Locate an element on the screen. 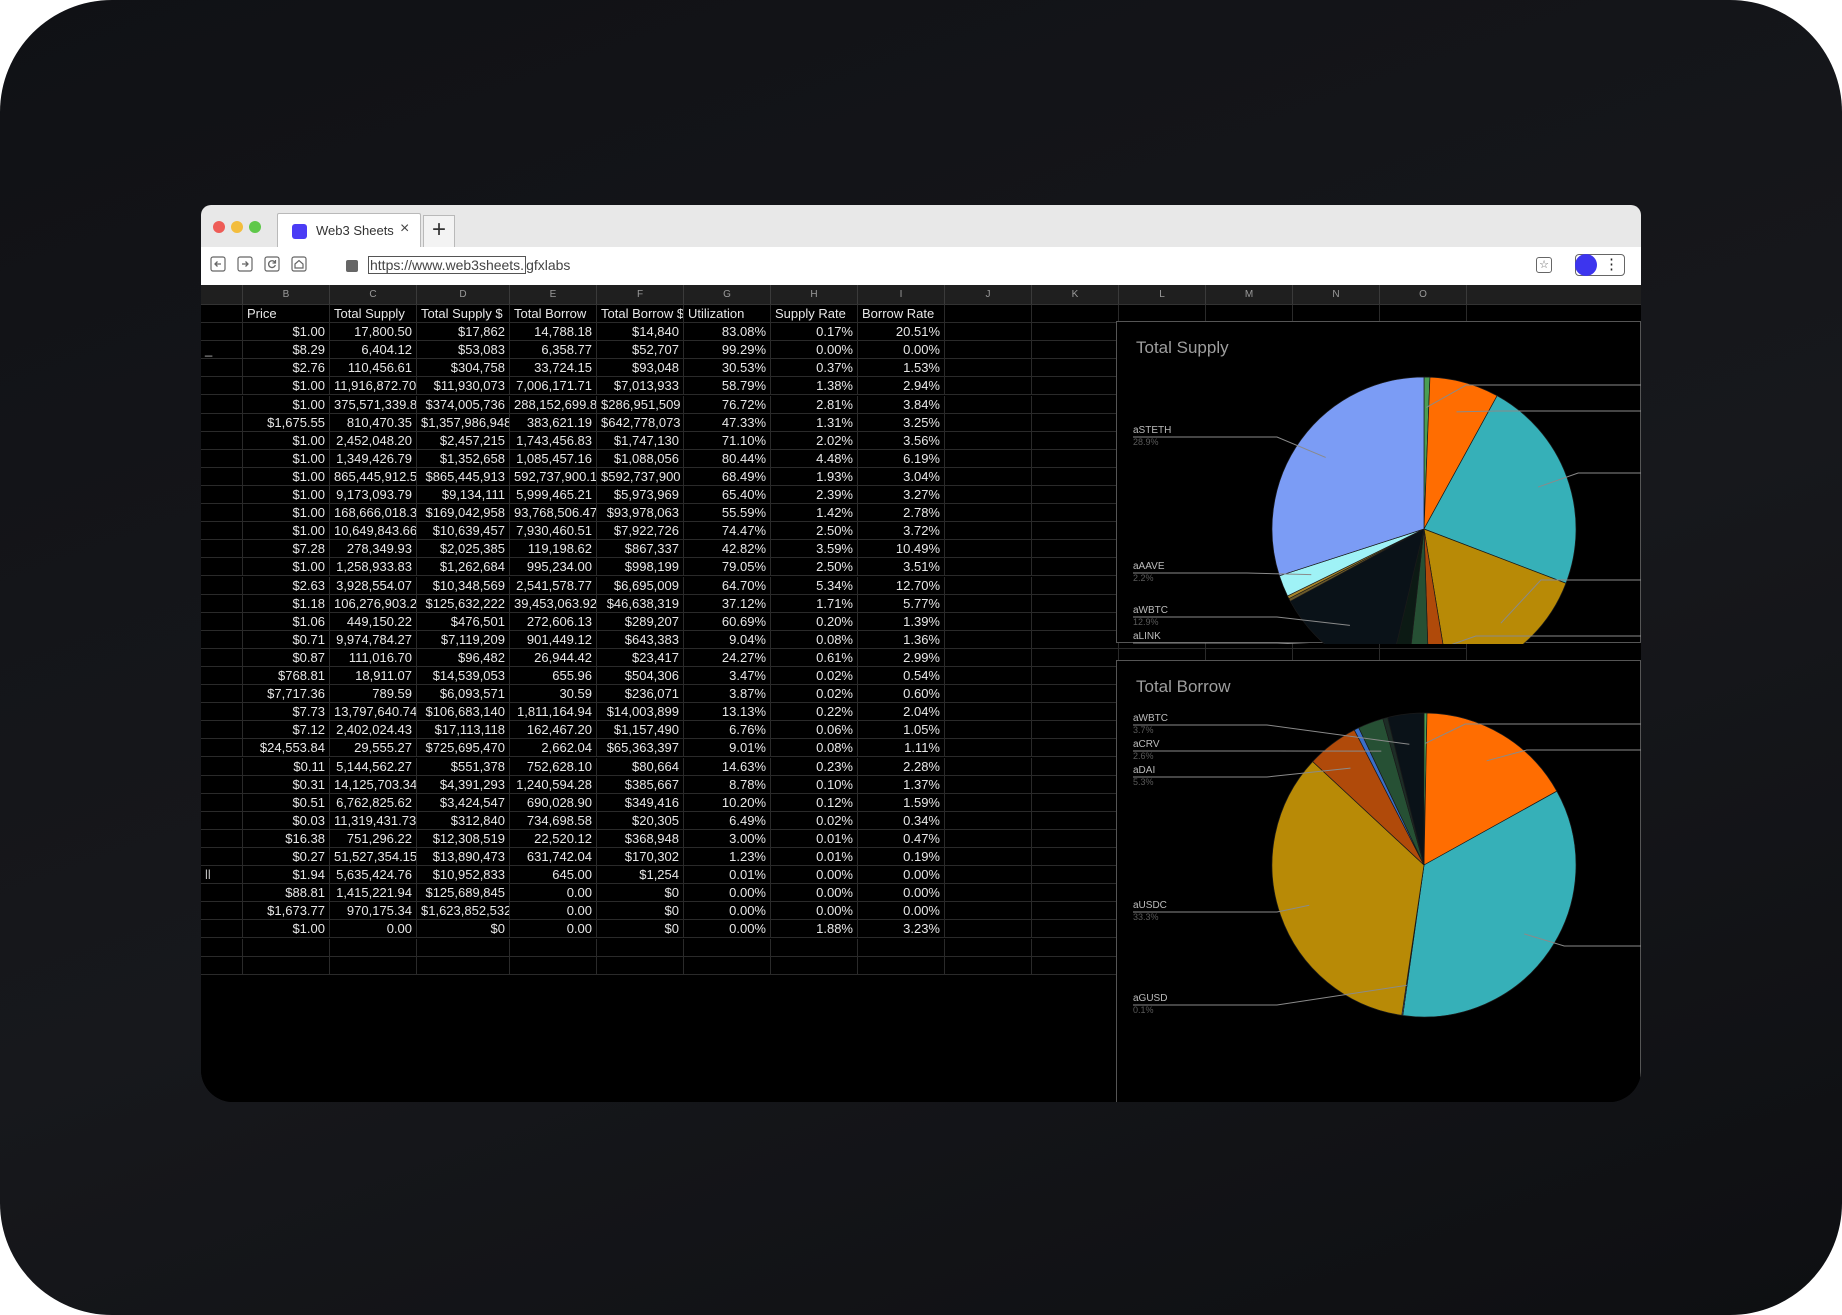 This screenshot has width=1842, height=1315. table-cell: 0.10% is located at coordinates (814, 784).